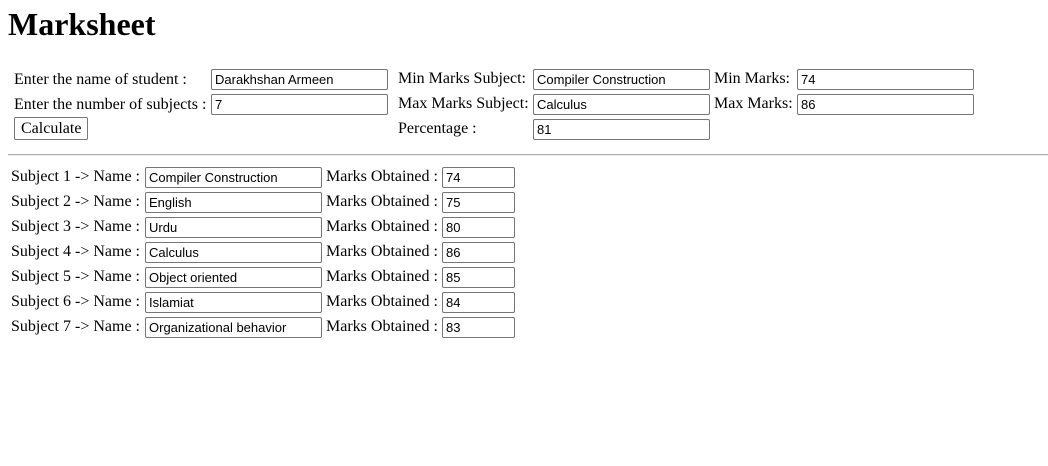 The image size is (1048, 466). What do you see at coordinates (463, 103) in the screenshot?
I see `max-subject-label: Max Marks Subject:` at bounding box center [463, 103].